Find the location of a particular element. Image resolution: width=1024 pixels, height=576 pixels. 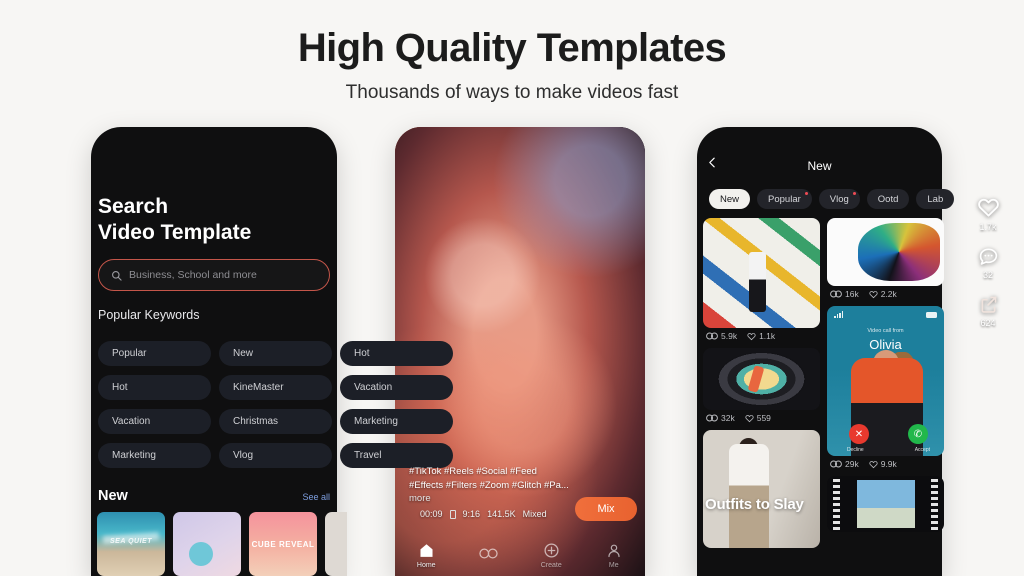

likes-count: 9.9k is located at coordinates (888, 464).